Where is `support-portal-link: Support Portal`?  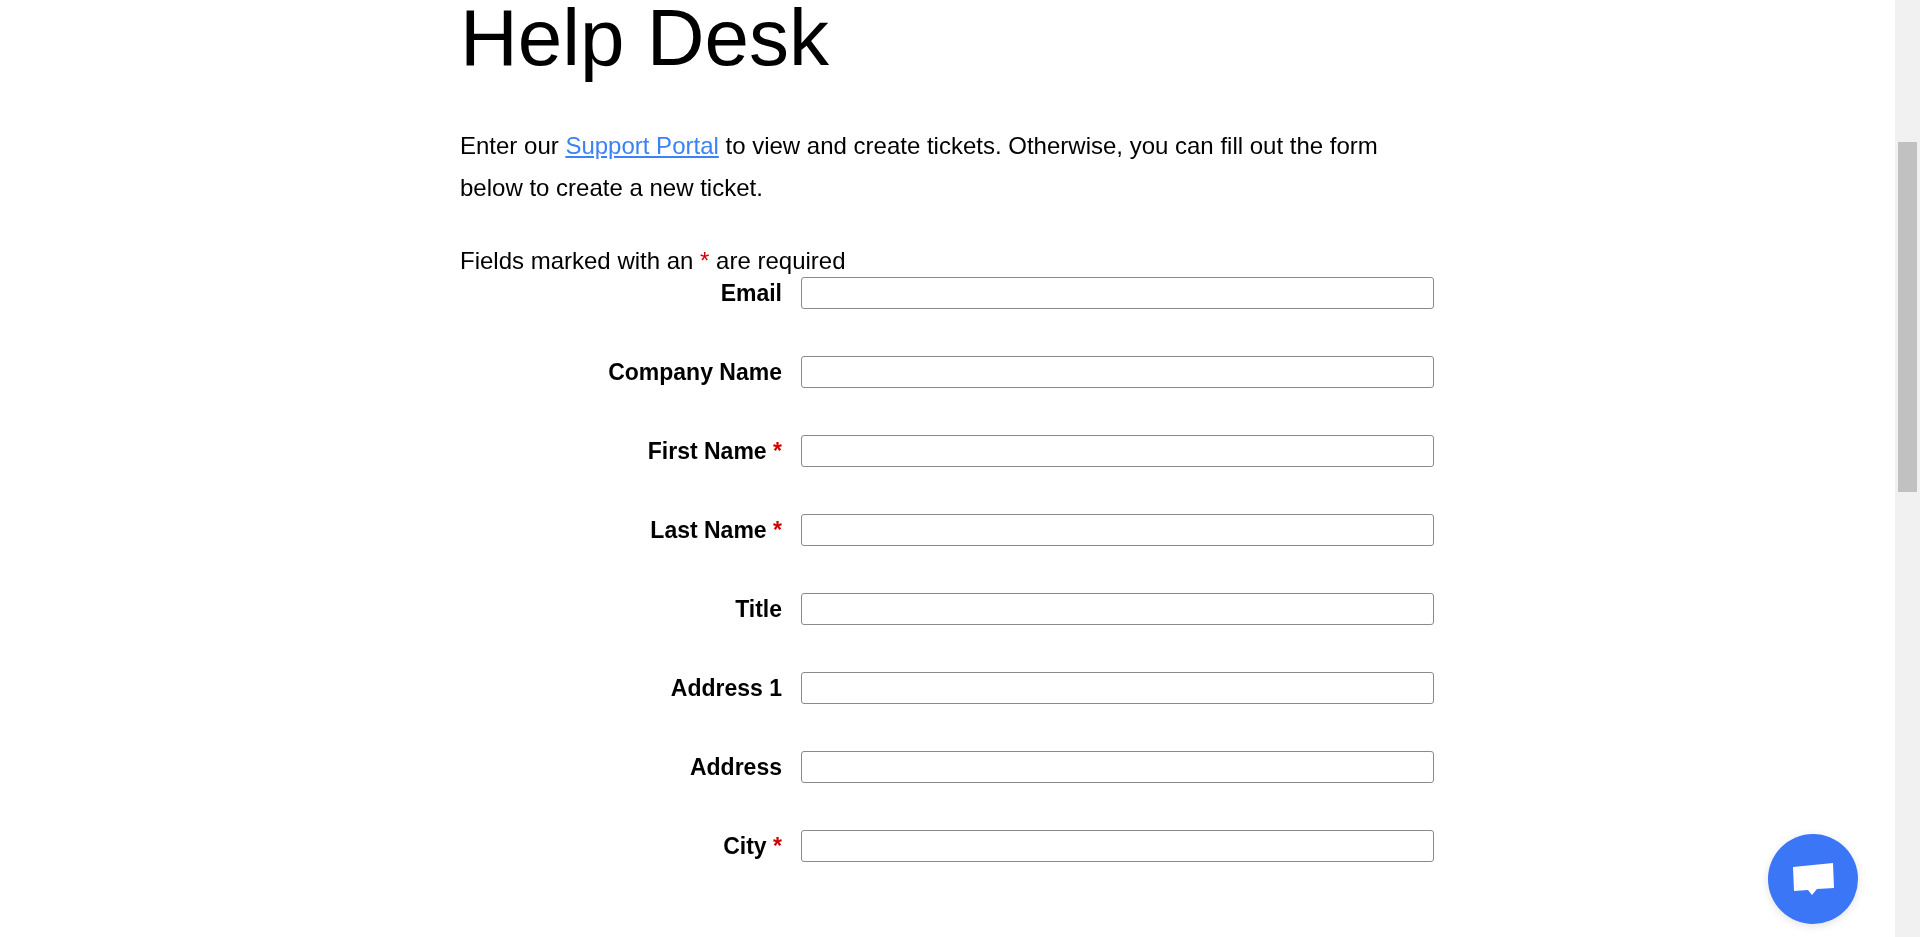
support-portal-link: Support Portal is located at coordinates (642, 145).